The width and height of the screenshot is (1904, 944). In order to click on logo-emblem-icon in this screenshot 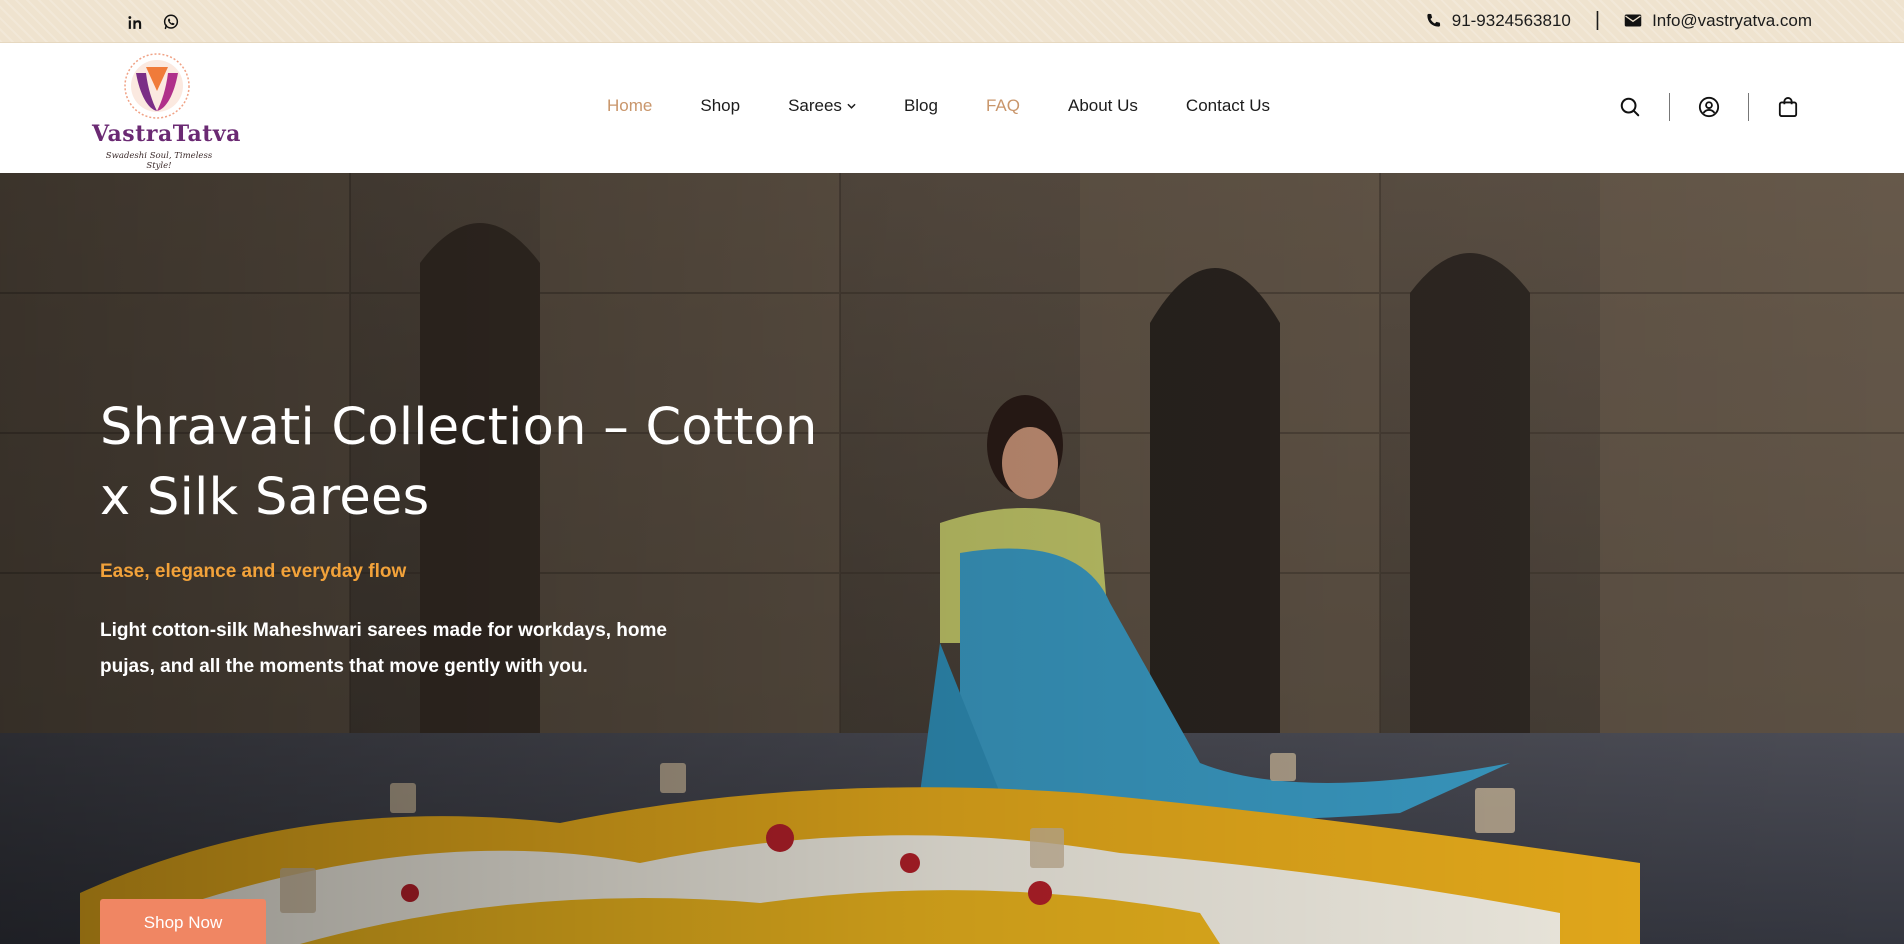, I will do `click(157, 86)`.